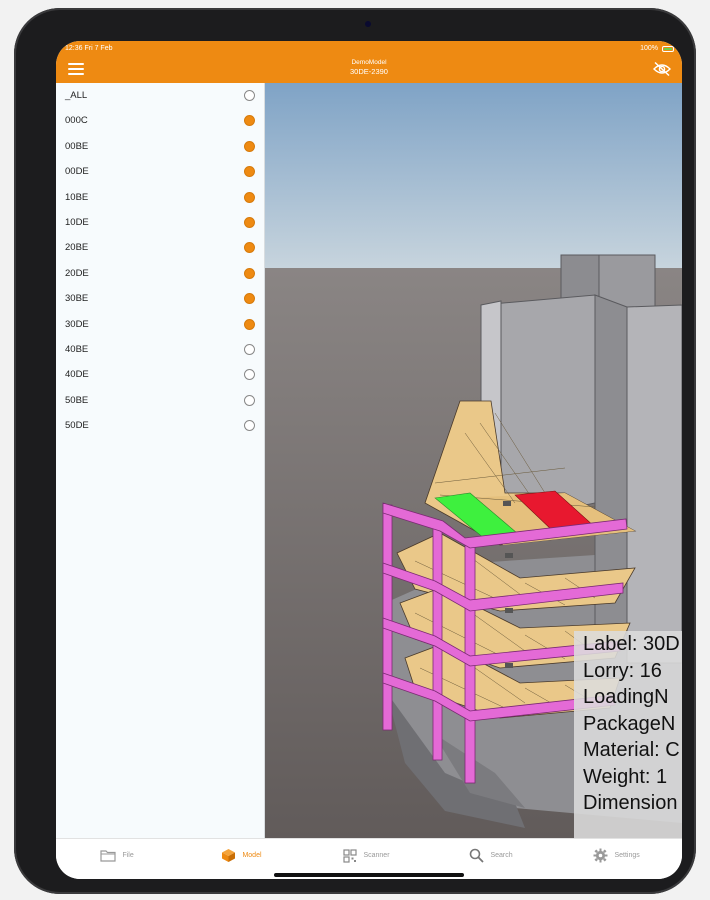  What do you see at coordinates (228, 856) in the screenshot?
I see `box-icon` at bounding box center [228, 856].